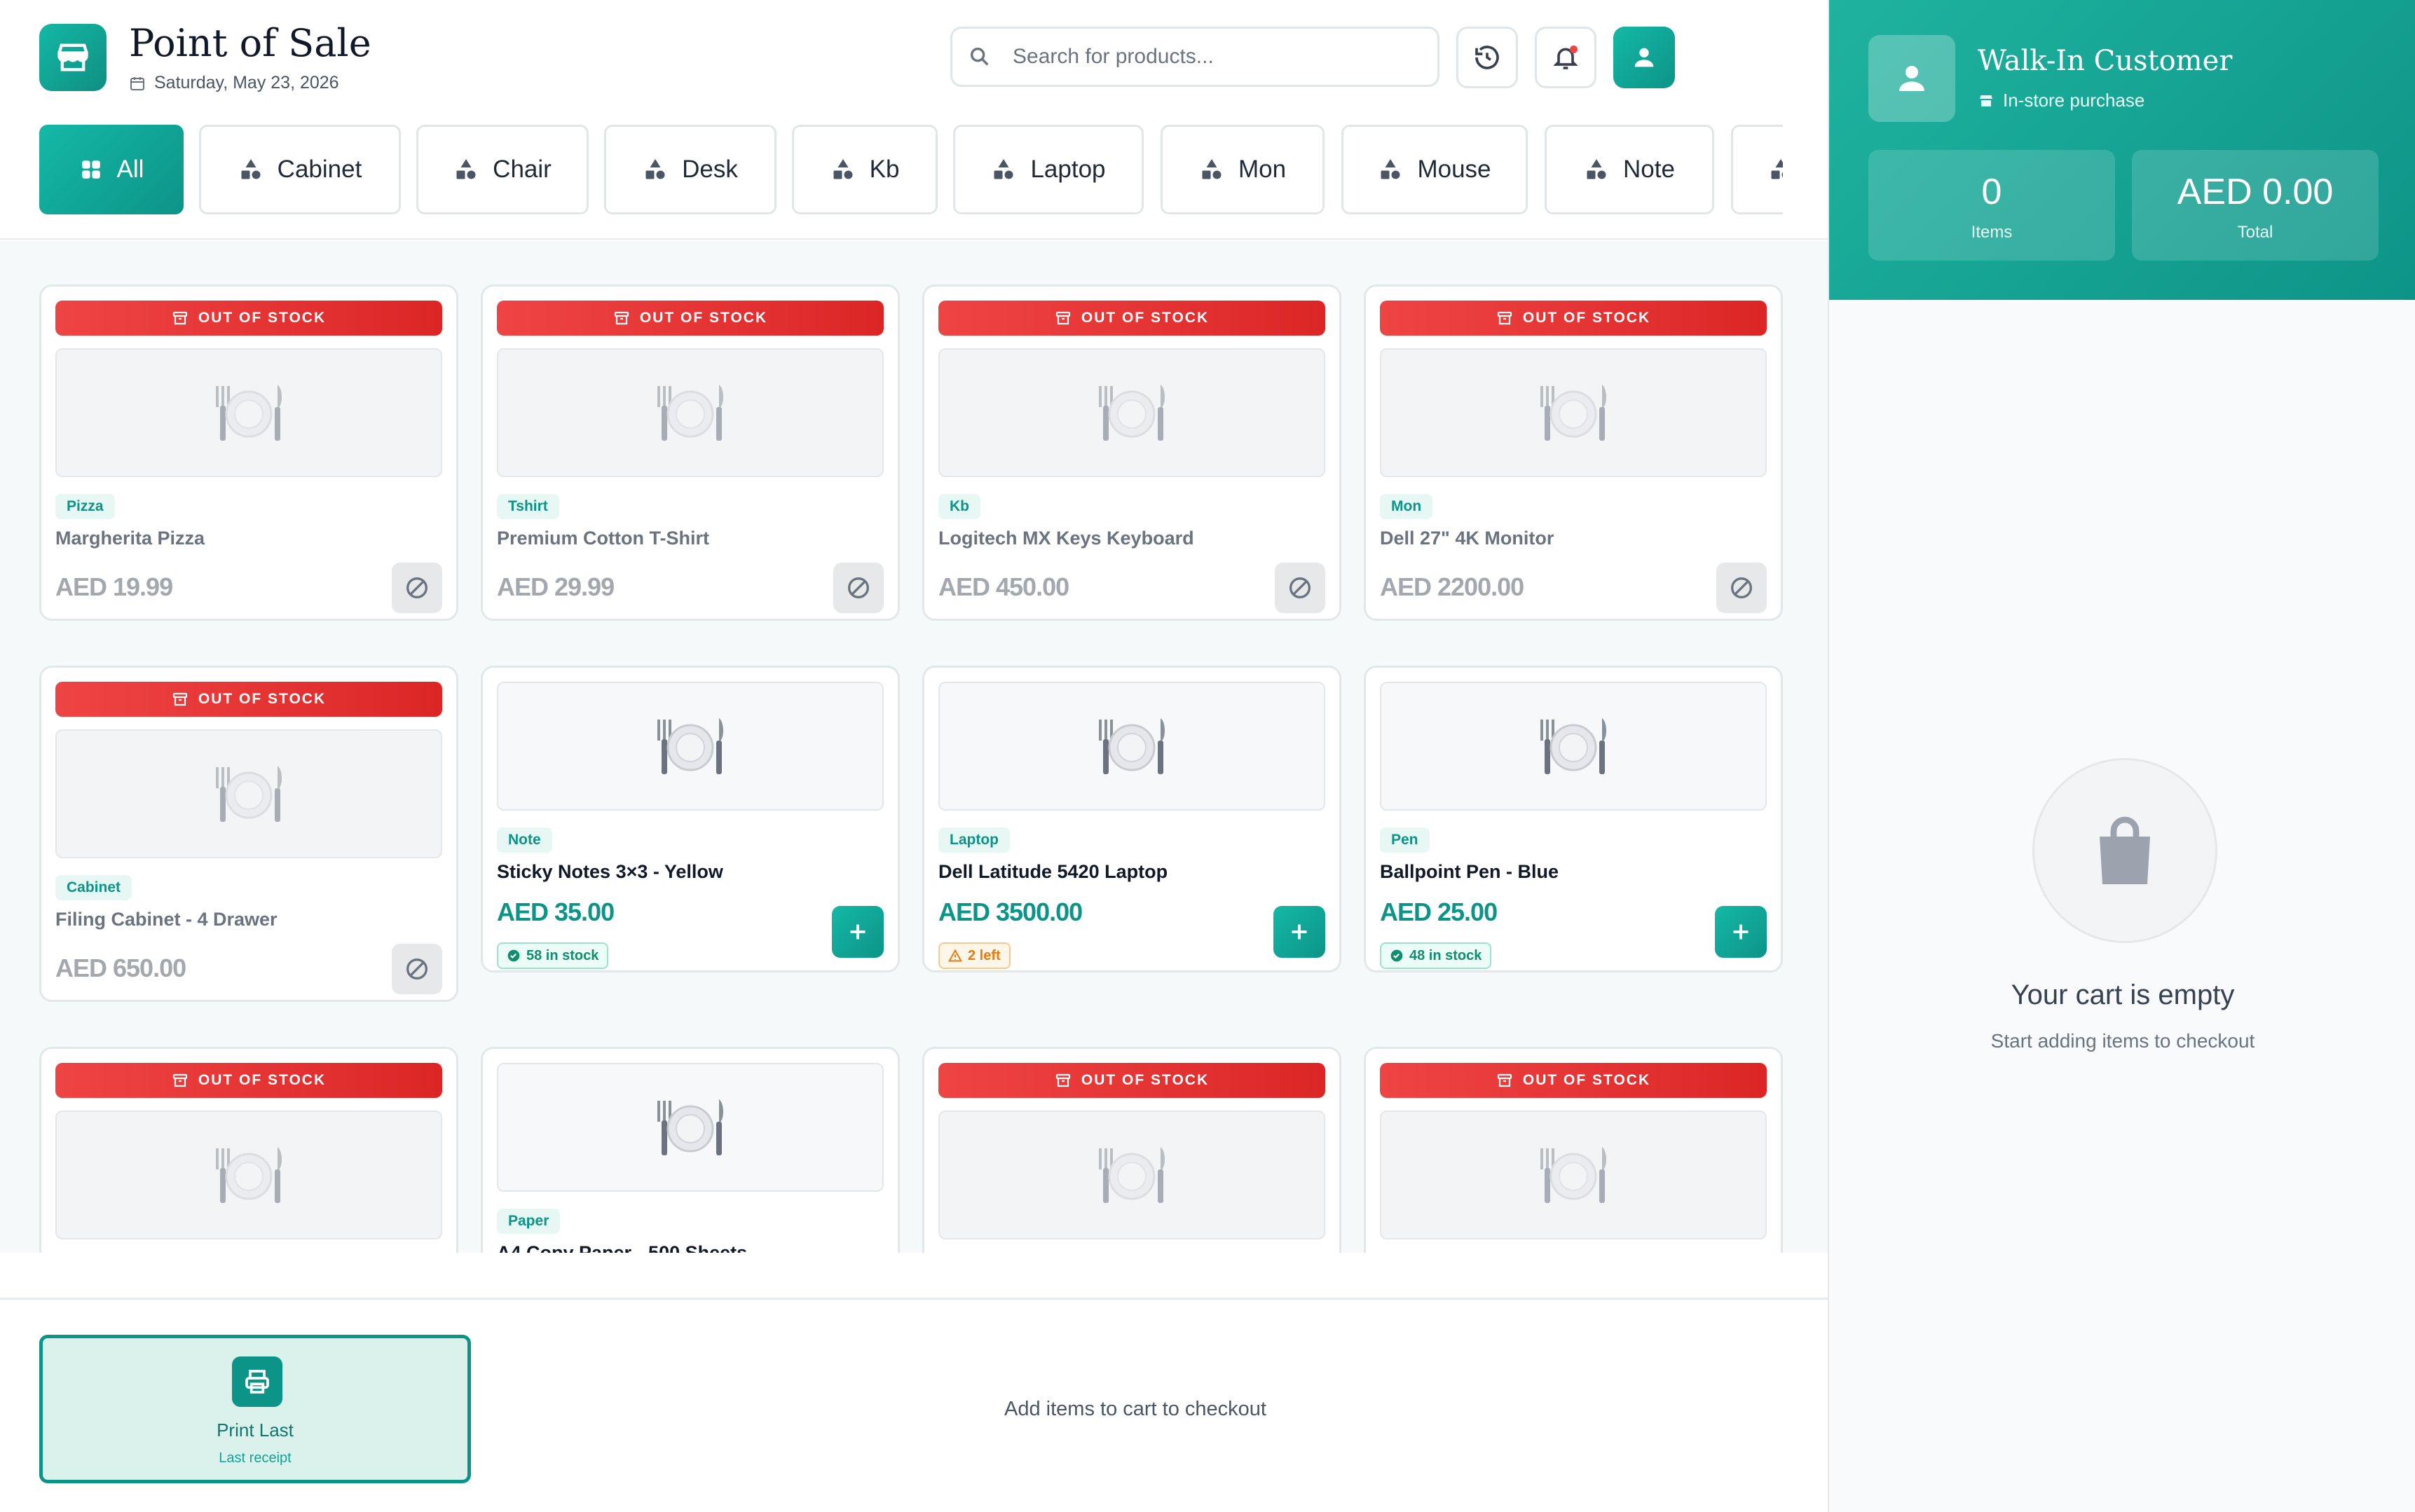 This screenshot has width=2415, height=1512. What do you see at coordinates (2105, 61) in the screenshot?
I see `customer-name: Walk-In Customer` at bounding box center [2105, 61].